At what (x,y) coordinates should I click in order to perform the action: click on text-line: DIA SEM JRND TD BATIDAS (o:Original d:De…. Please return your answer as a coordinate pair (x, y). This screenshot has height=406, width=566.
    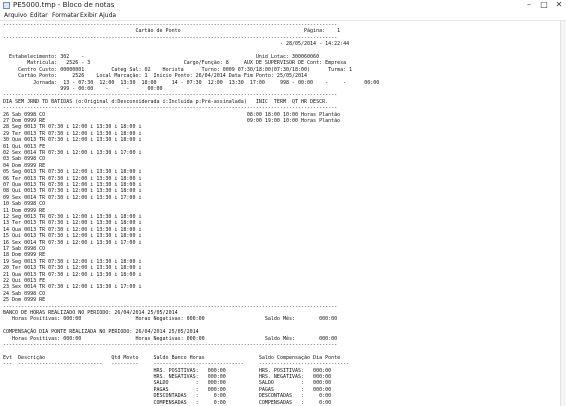
    Looking at the image, I should click on (166, 101).